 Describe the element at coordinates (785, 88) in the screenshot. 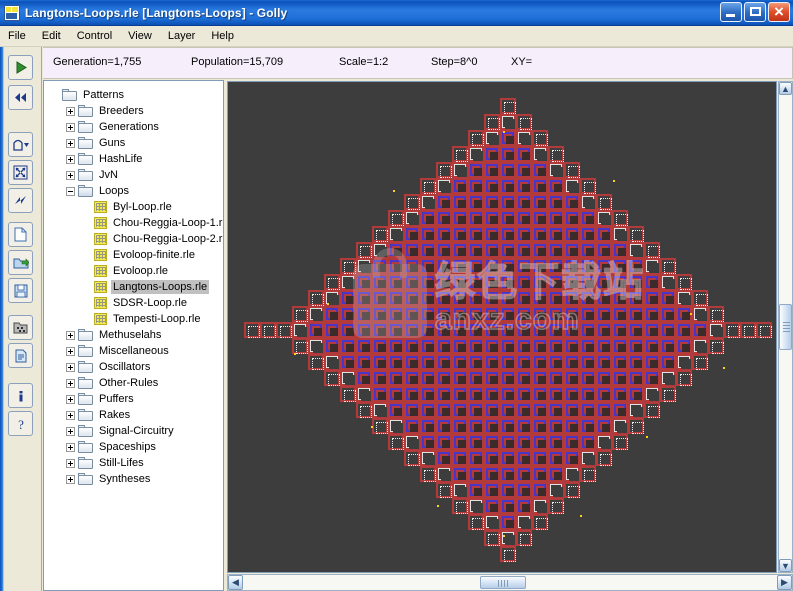

I see `scroll-up-button: ▲` at that location.